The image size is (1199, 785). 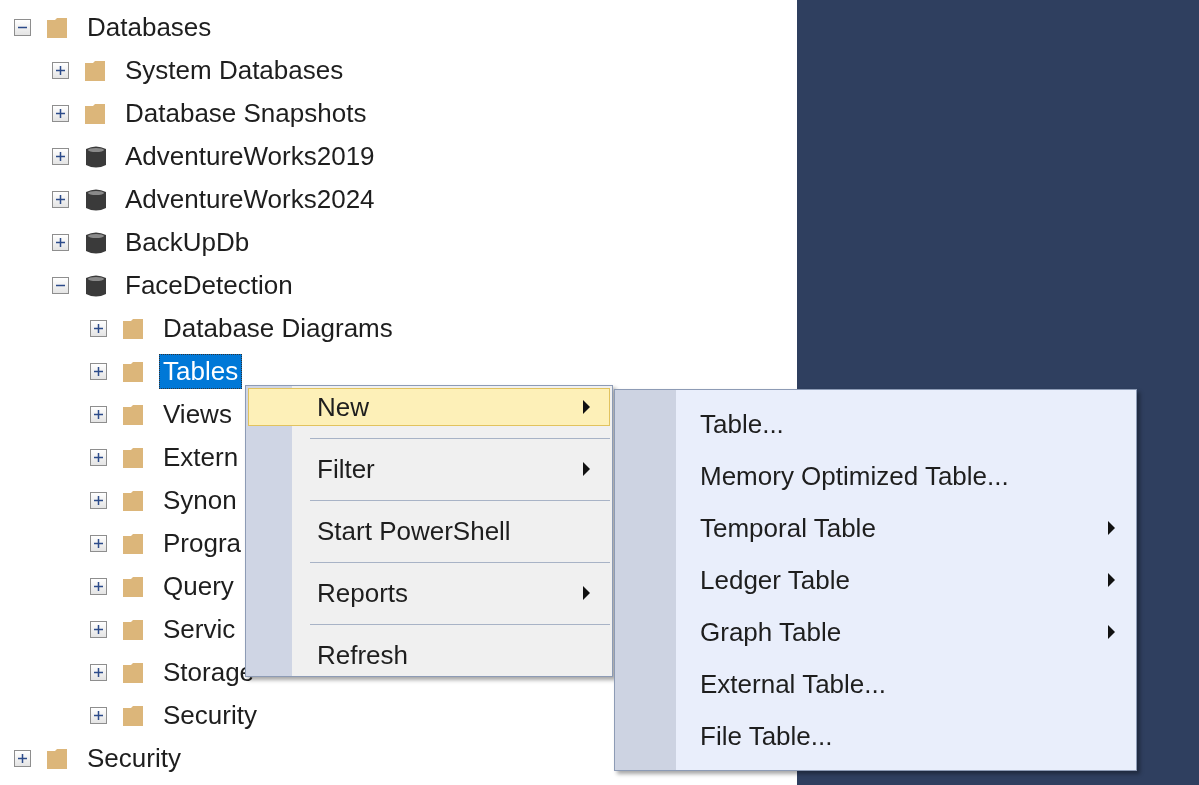 I want to click on tree-item: Databases, so click(x=149, y=27).